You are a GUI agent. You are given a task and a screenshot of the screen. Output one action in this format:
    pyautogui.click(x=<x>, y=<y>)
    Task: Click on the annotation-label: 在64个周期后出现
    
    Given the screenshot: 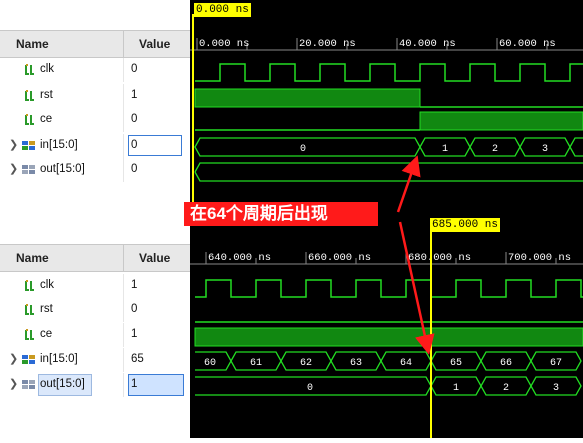 What is the action you would take?
    pyautogui.click(x=281, y=214)
    